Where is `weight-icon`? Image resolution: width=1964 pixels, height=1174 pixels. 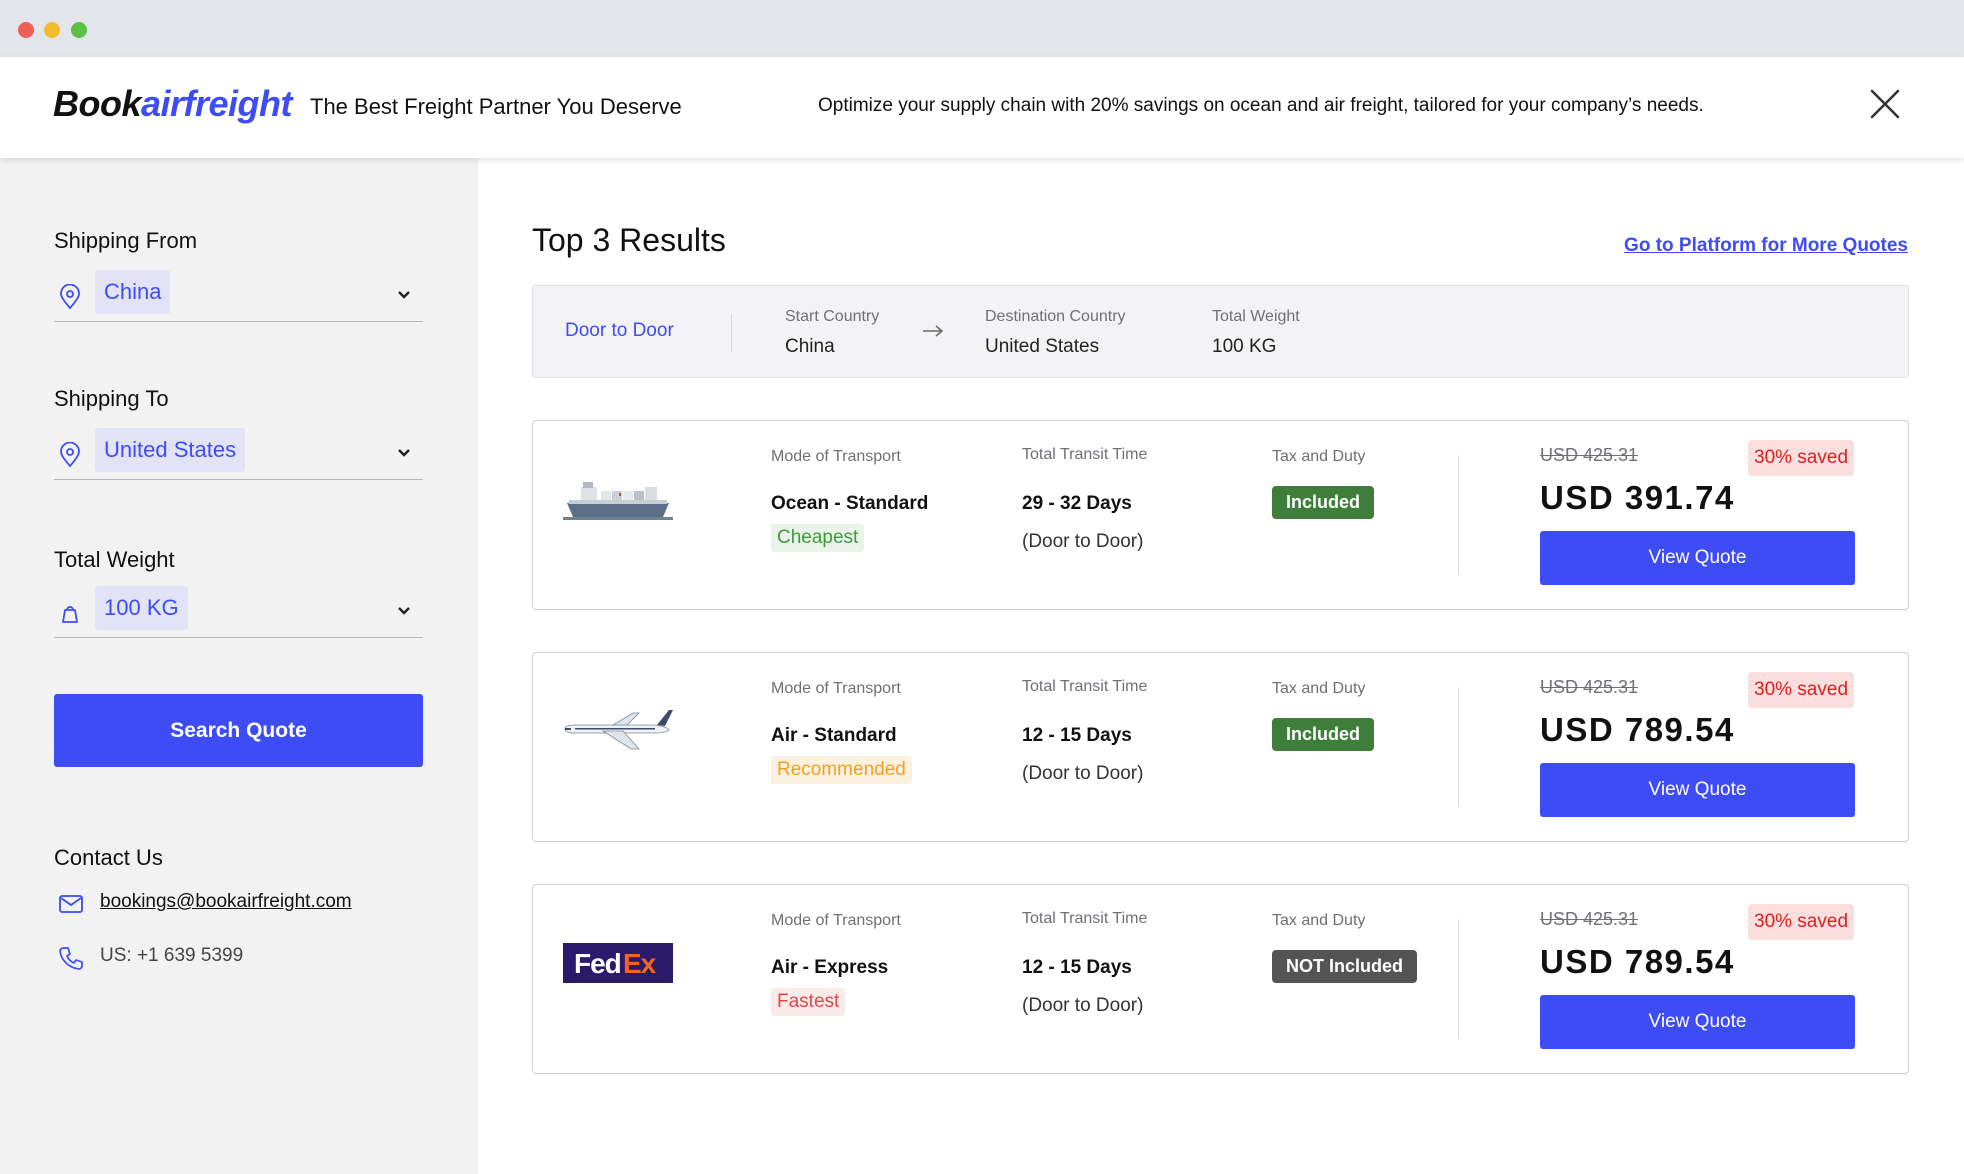 weight-icon is located at coordinates (70, 614).